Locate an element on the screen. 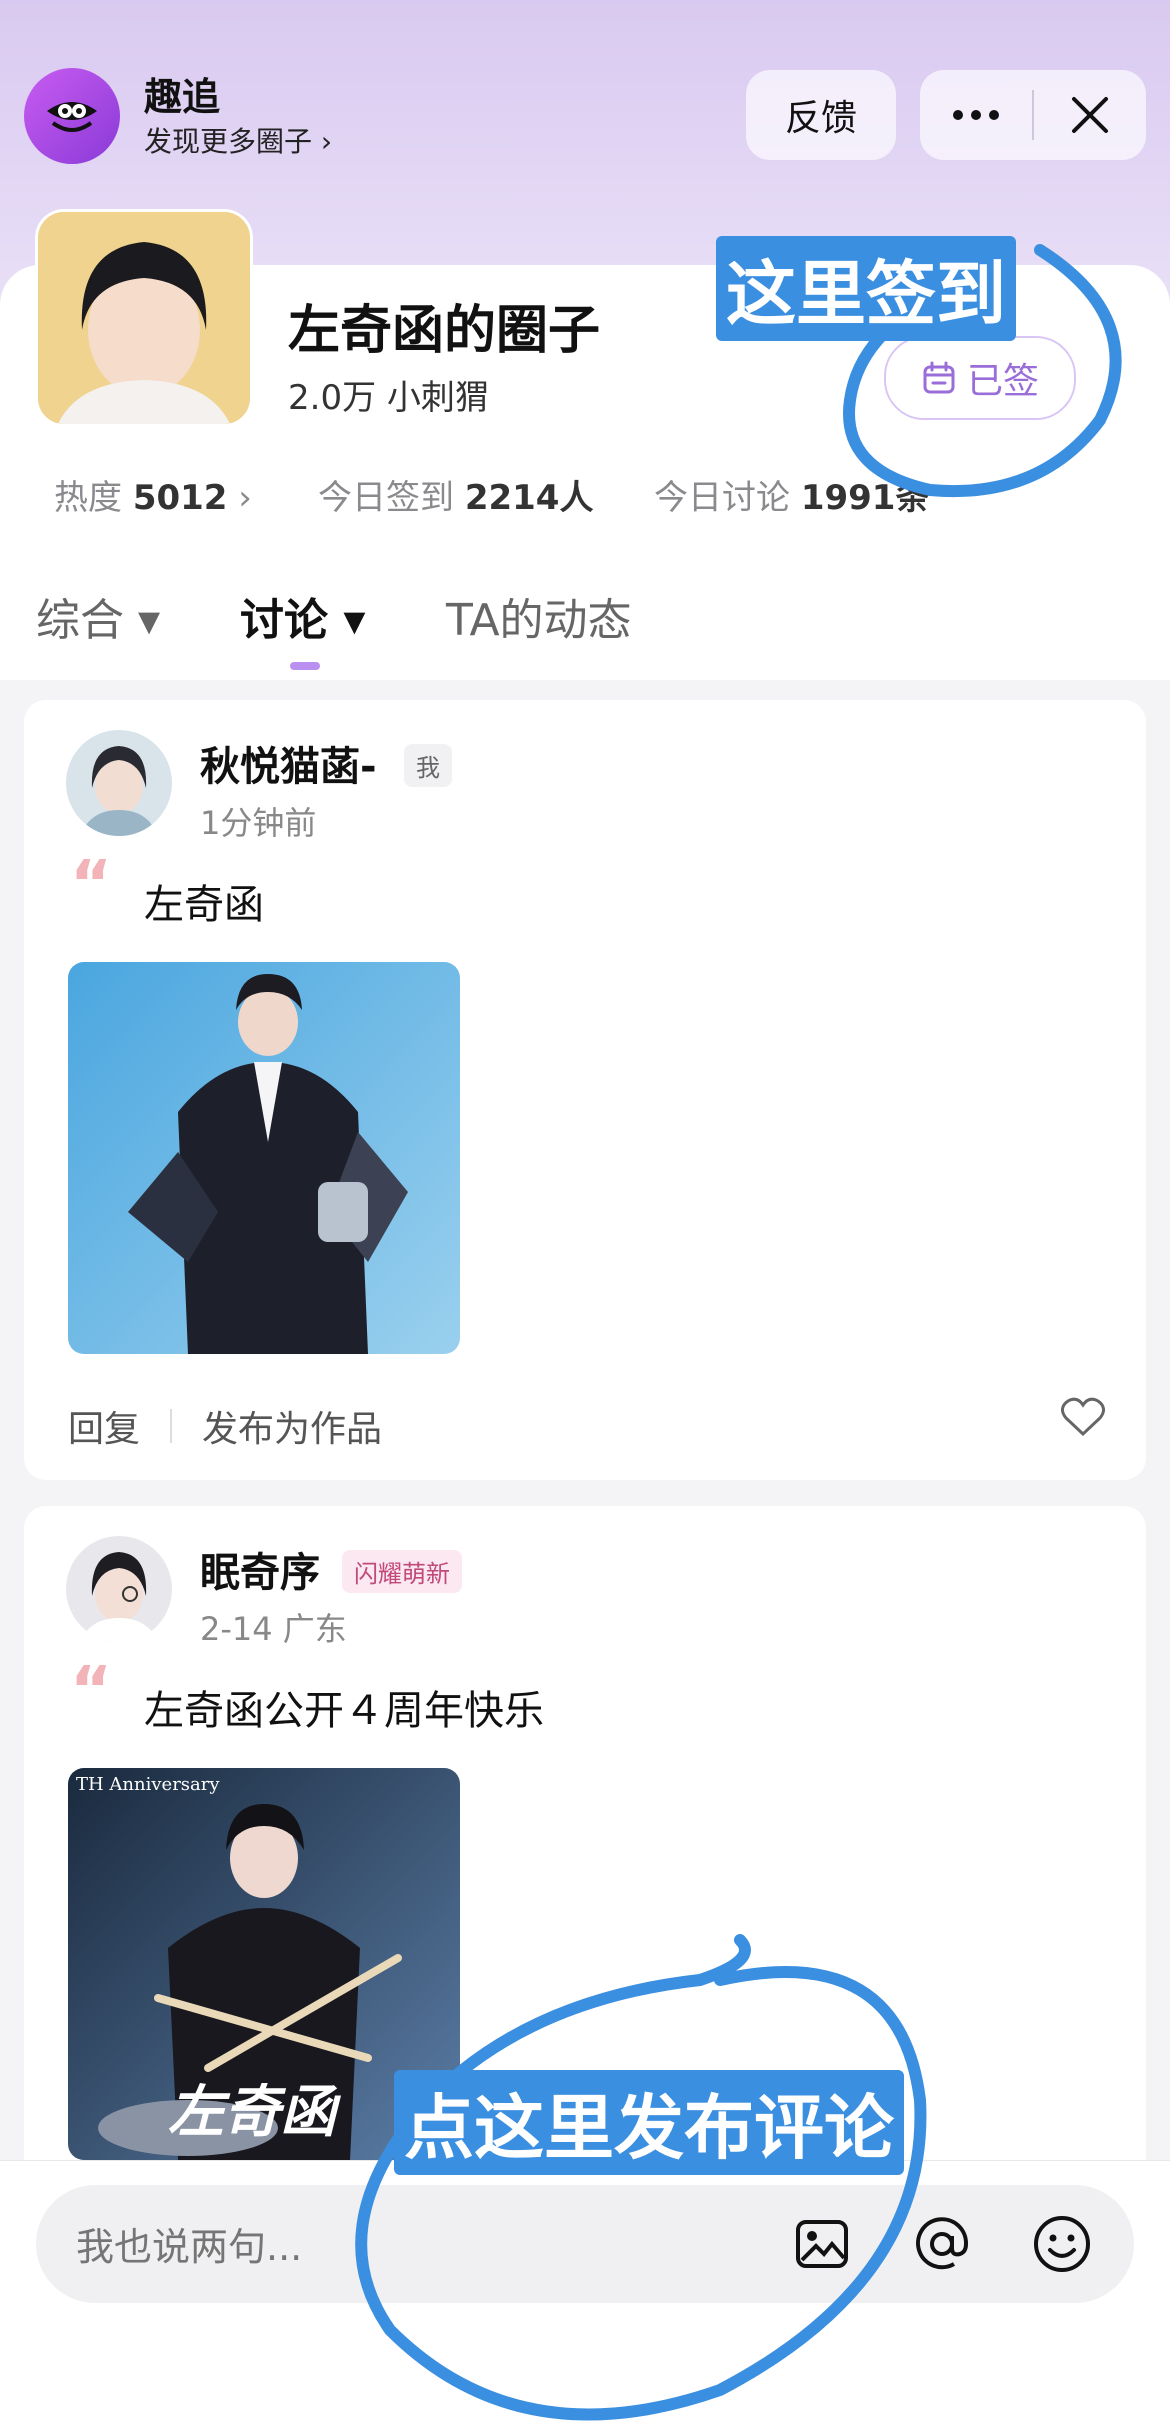 The height and width of the screenshot is (2430, 1170). signin-button: 已签 is located at coordinates (980, 378).